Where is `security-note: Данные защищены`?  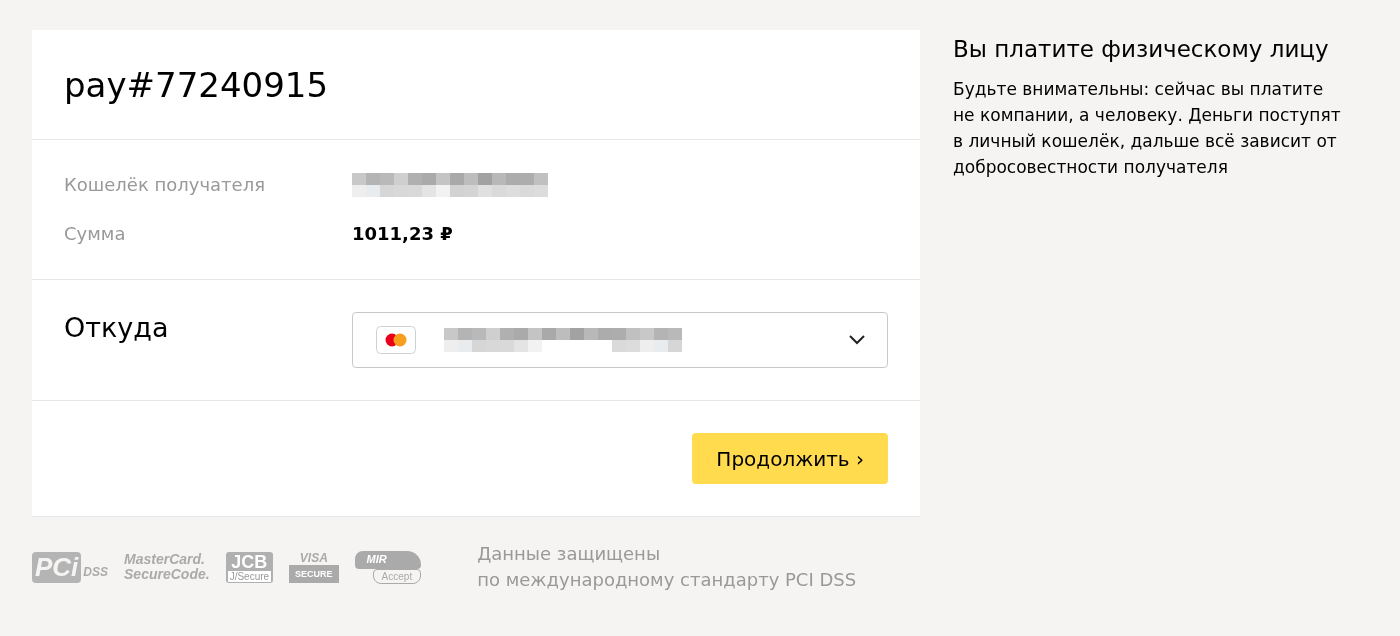
security-note: Данные защищены is located at coordinates (569, 554).